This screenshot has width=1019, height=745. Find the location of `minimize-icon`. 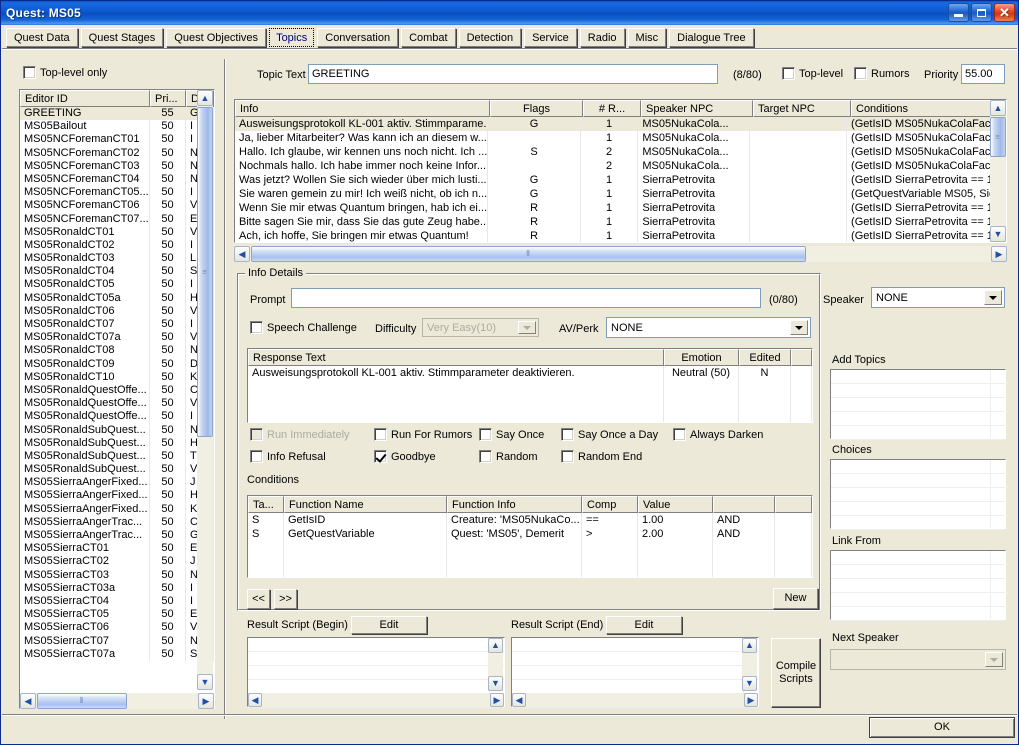

minimize-icon is located at coordinates (958, 12).